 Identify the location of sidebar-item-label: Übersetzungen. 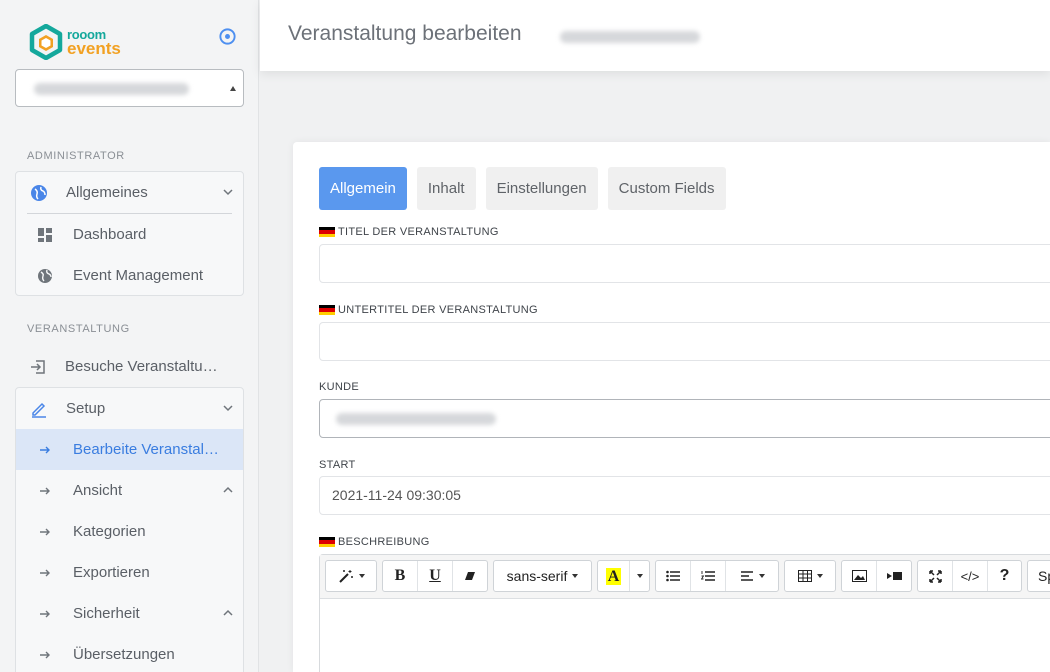
(124, 654).